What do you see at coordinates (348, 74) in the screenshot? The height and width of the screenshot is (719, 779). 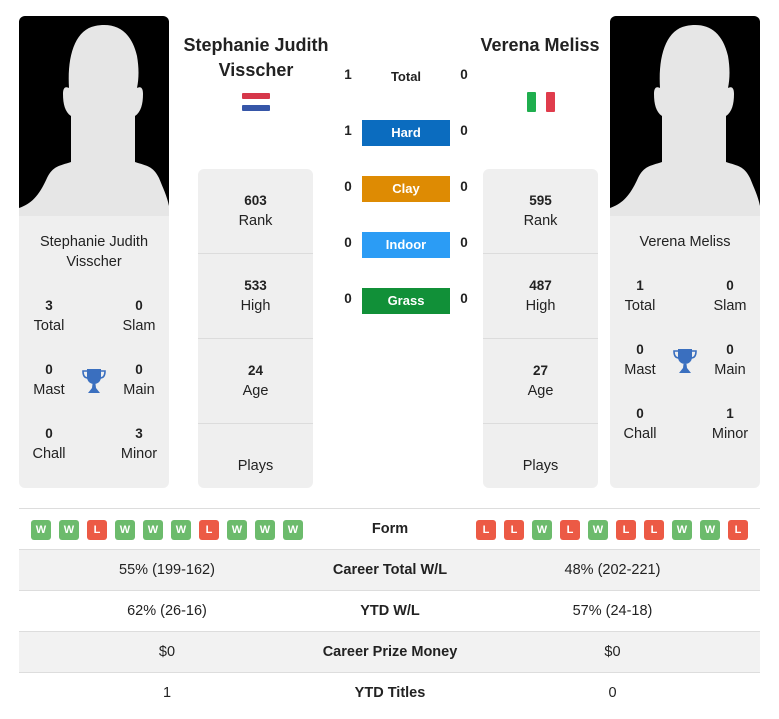 I see `h2h-total-p1: 1` at bounding box center [348, 74].